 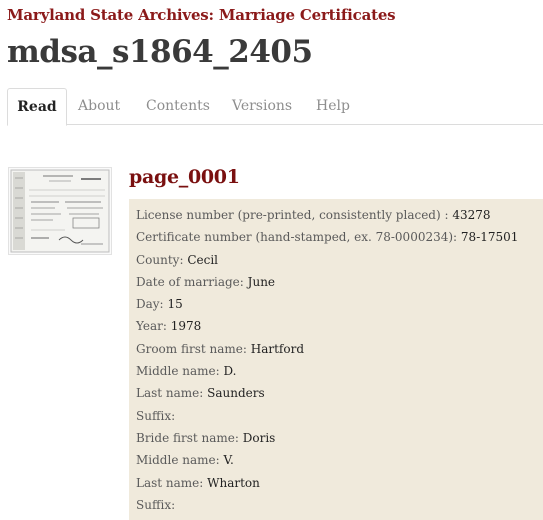 What do you see at coordinates (333, 106) in the screenshot?
I see `tab-help: Help` at bounding box center [333, 106].